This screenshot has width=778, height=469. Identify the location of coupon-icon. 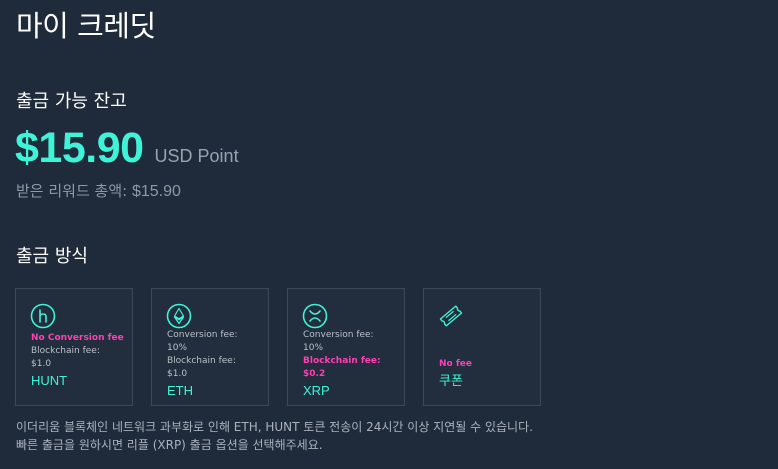
(451, 316).